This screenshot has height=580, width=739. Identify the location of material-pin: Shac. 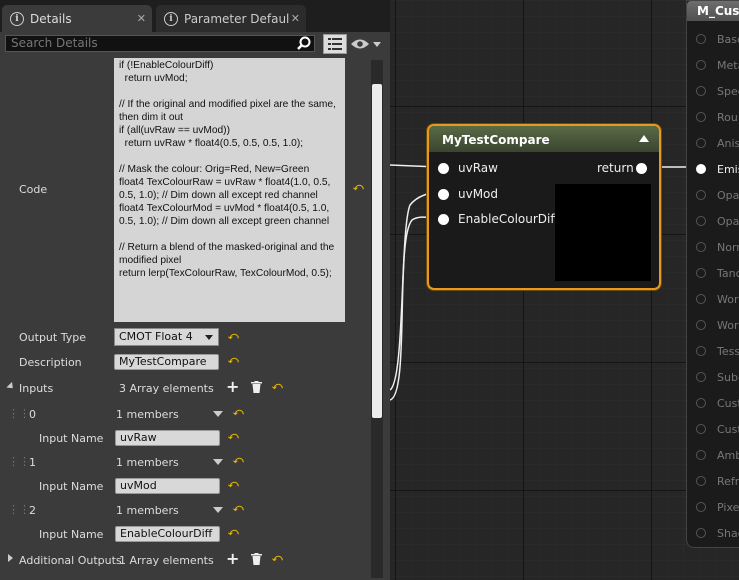
(717, 534).